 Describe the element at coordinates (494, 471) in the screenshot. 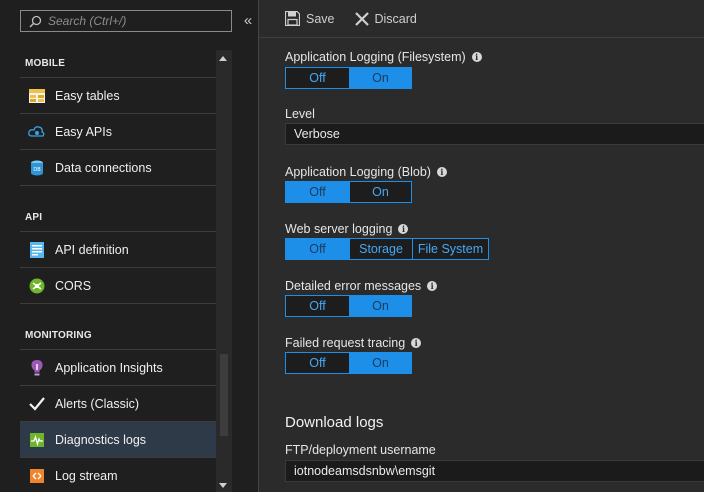

I see `ftp-username-field: iotnodeamsdsnbw\emsgit` at that location.